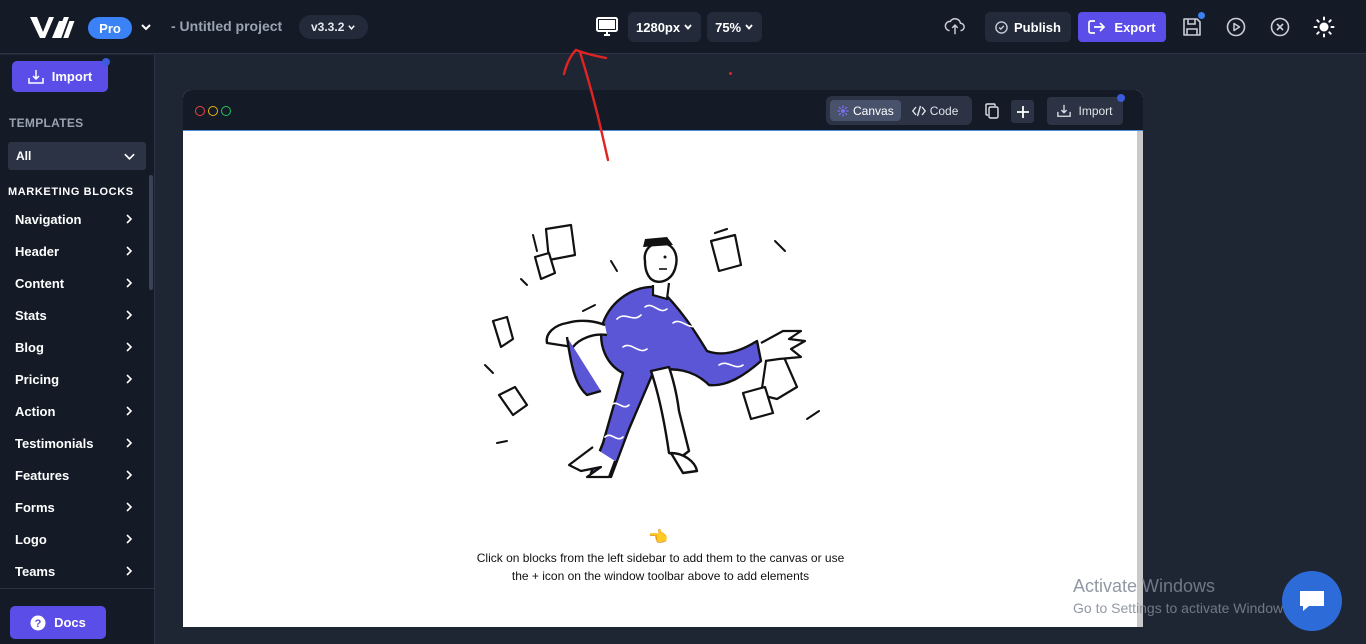  I want to click on width-label: 1280px, so click(658, 27).